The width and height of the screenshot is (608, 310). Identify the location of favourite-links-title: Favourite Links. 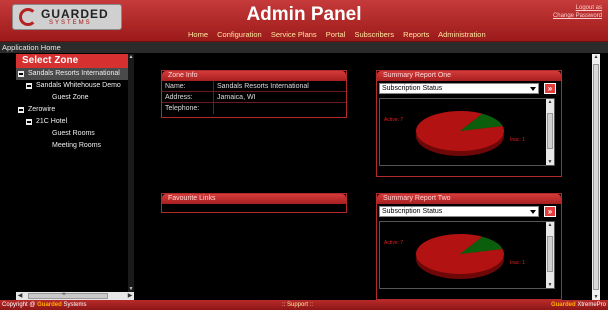
(254, 199).